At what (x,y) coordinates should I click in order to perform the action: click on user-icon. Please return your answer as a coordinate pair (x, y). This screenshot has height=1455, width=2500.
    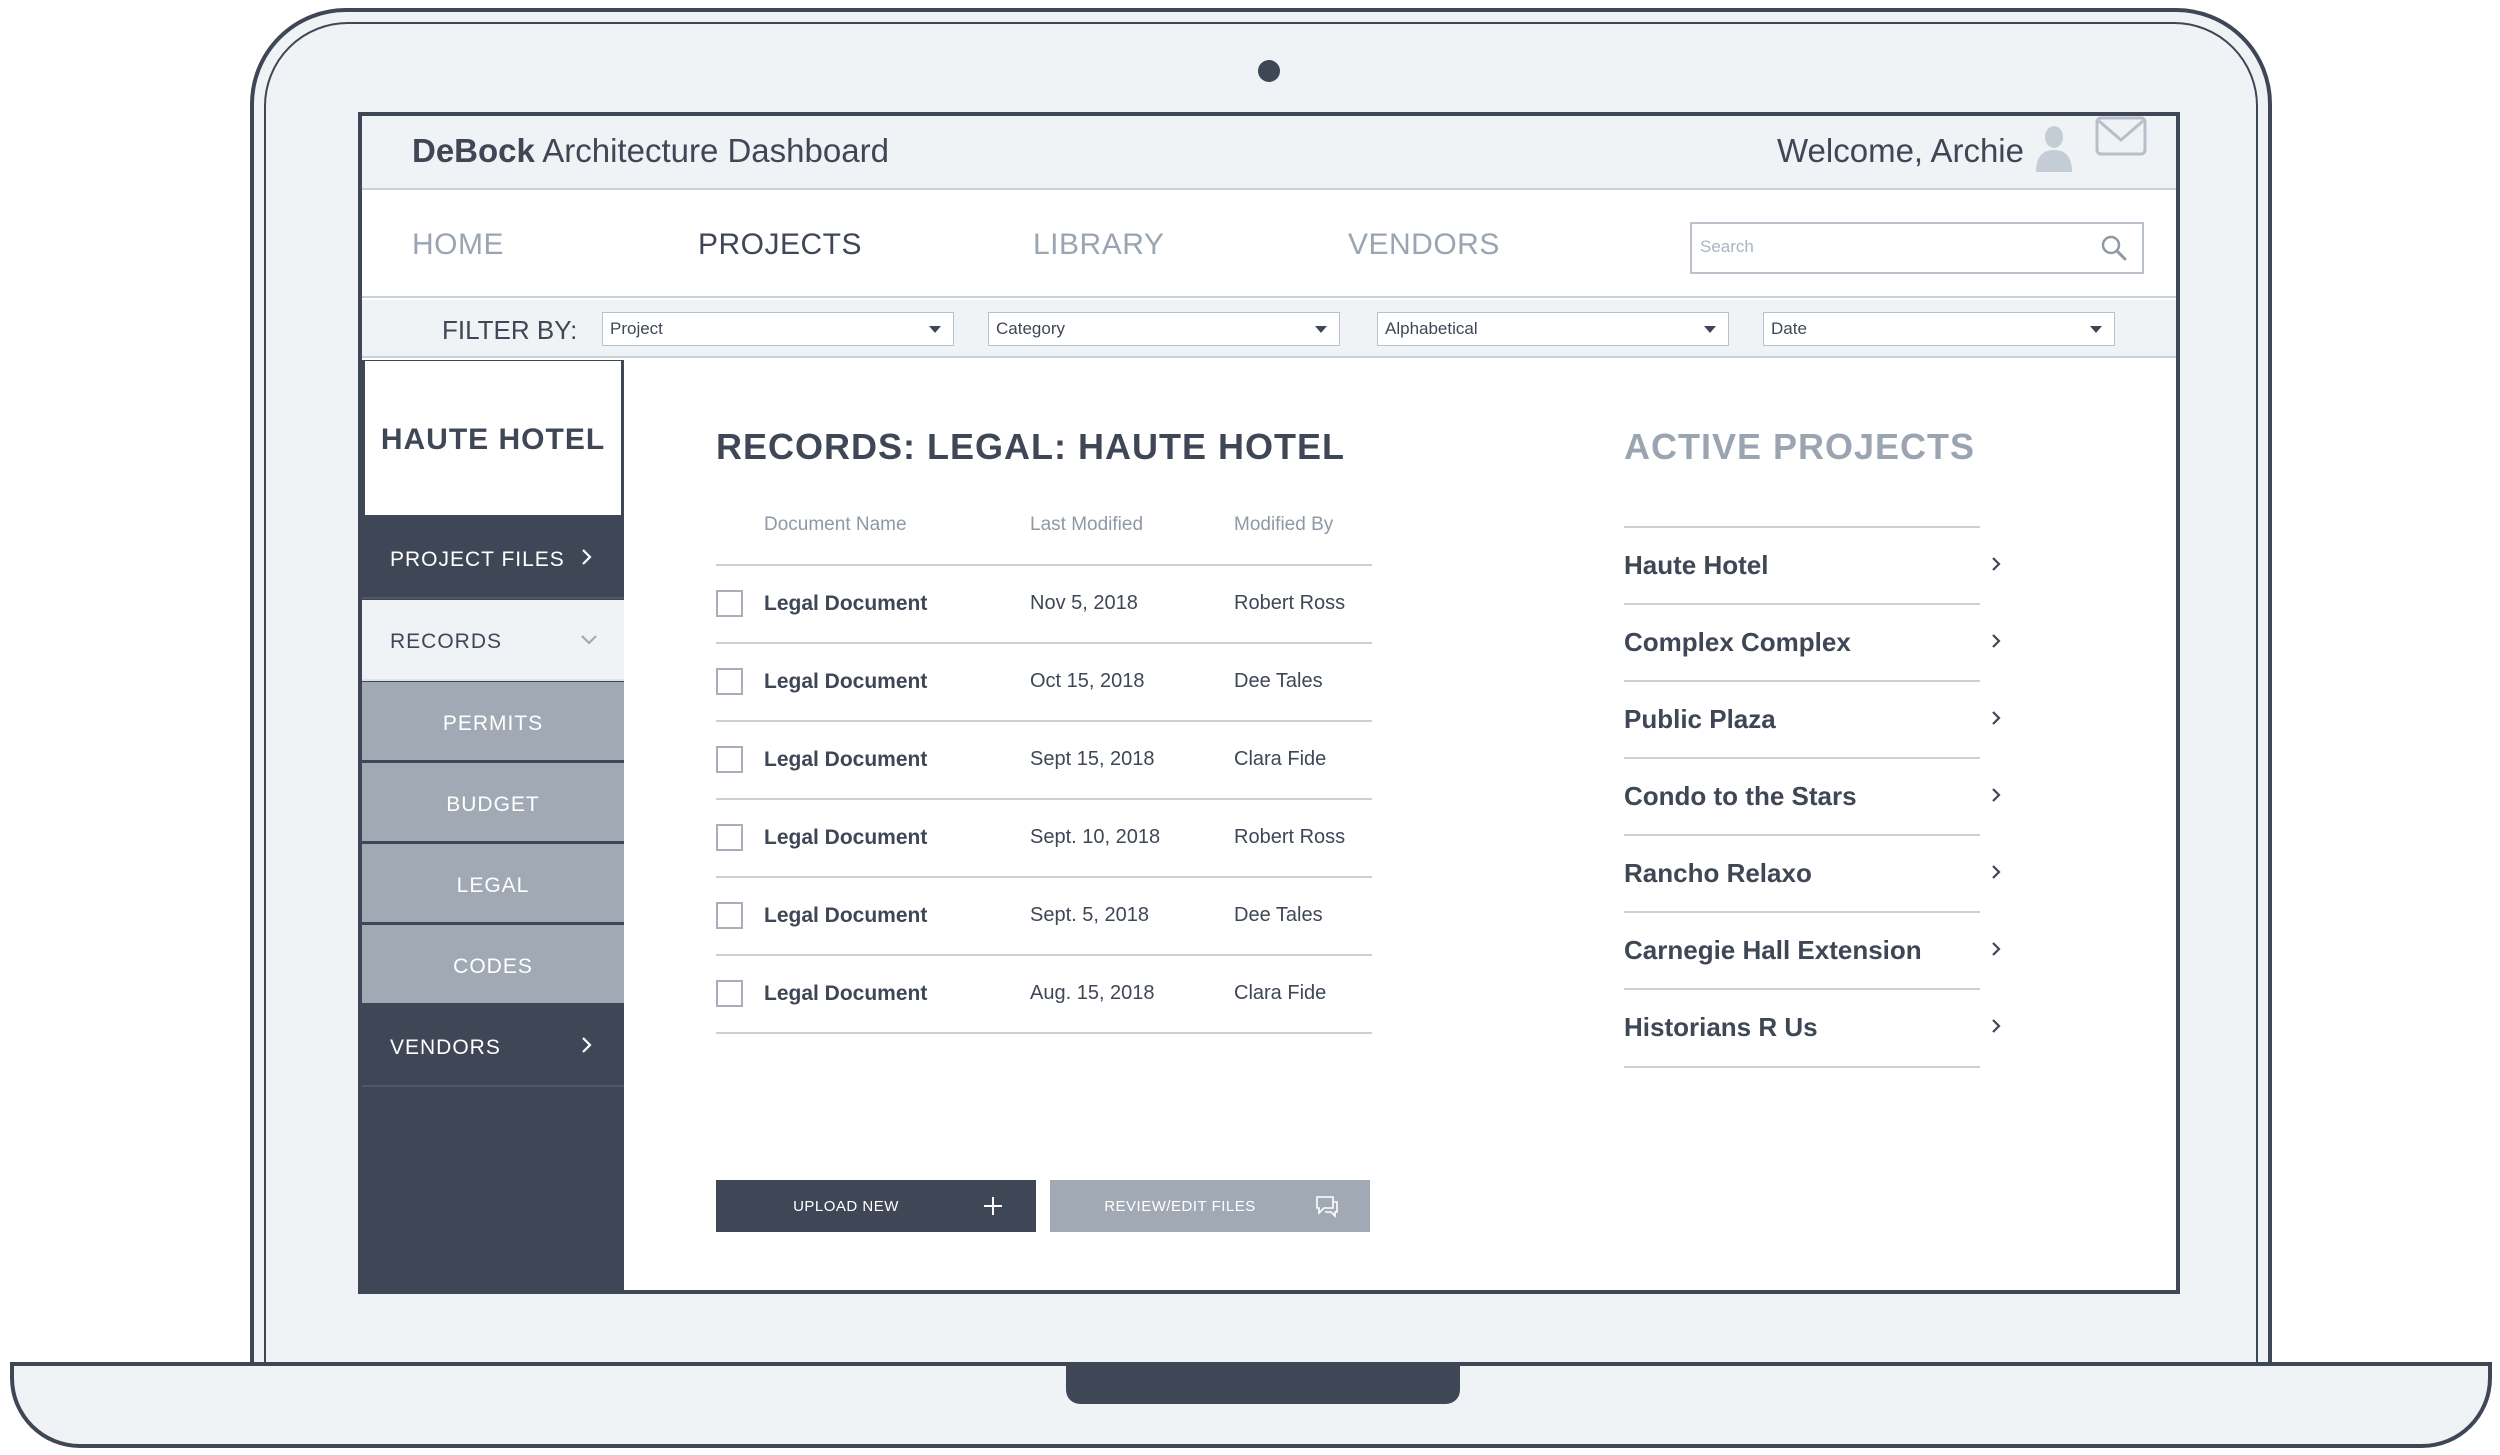
    Looking at the image, I should click on (2054, 148).